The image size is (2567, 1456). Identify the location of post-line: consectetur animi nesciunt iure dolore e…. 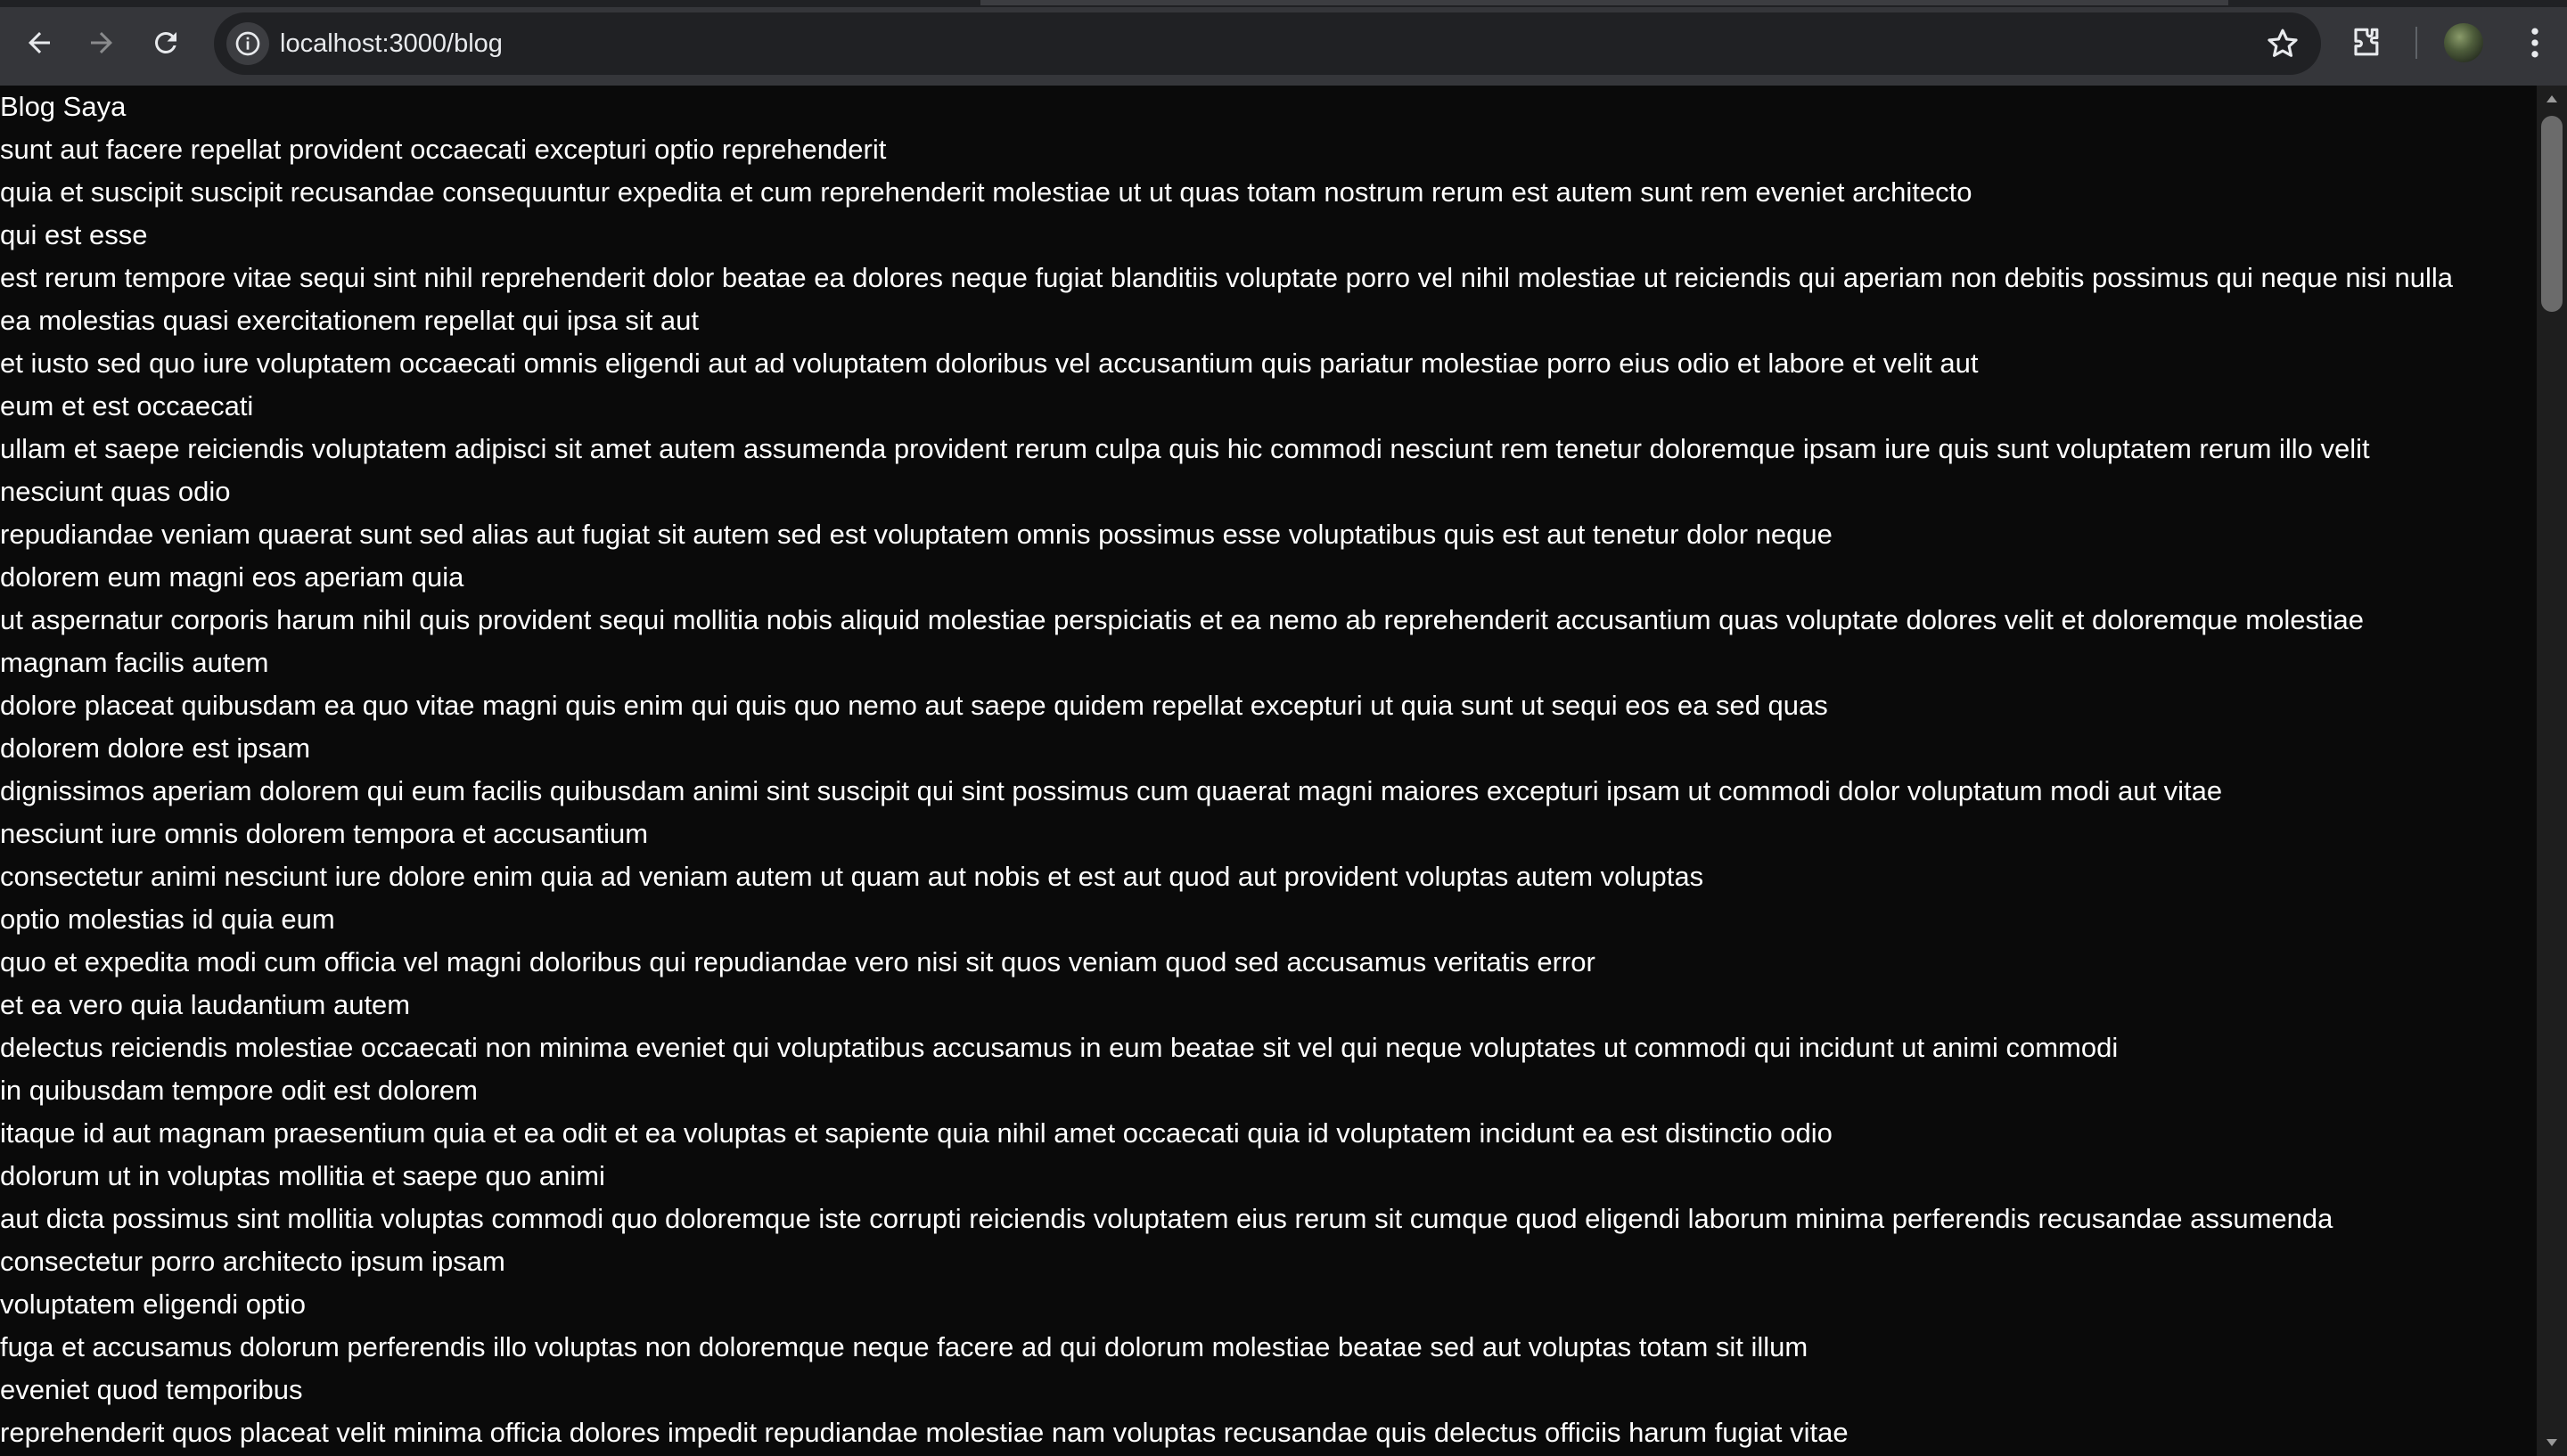
(852, 877).